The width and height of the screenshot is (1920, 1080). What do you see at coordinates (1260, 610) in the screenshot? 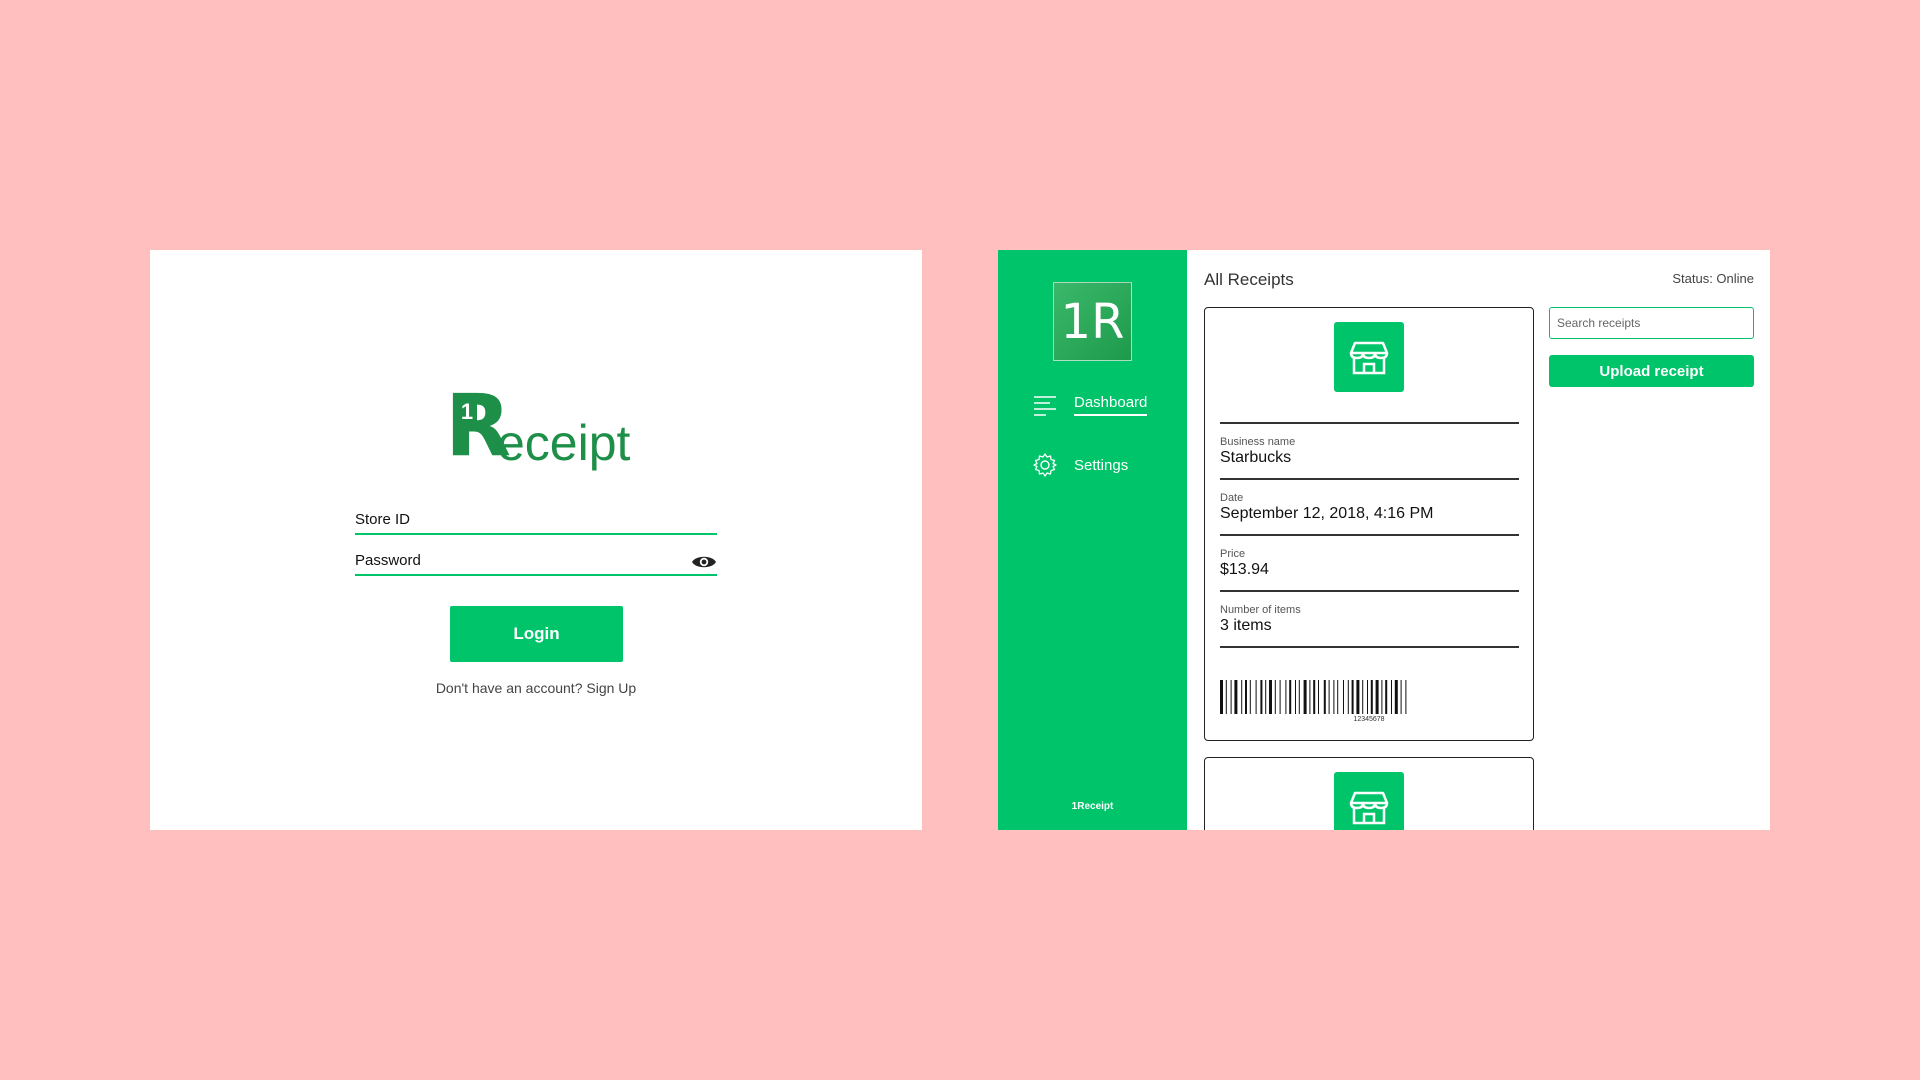
I see `items-label: Number of items` at bounding box center [1260, 610].